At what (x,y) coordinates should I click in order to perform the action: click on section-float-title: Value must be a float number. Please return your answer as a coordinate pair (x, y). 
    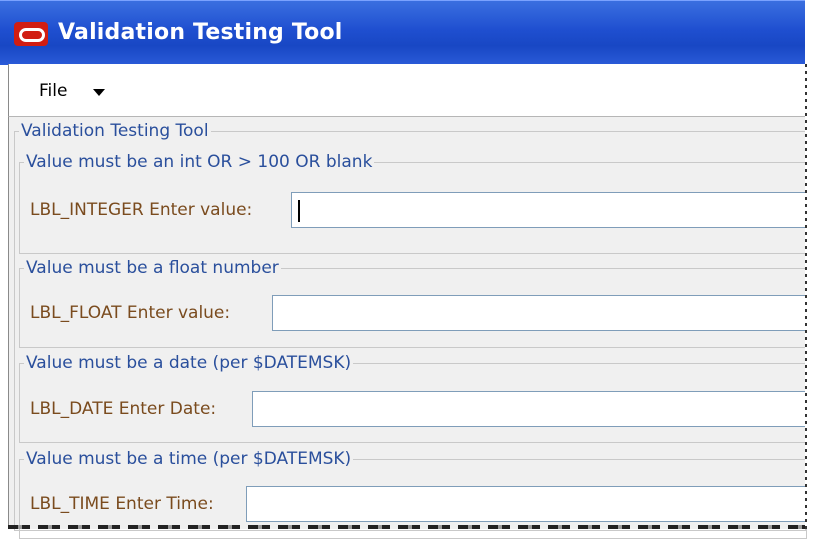
    Looking at the image, I should click on (152, 268).